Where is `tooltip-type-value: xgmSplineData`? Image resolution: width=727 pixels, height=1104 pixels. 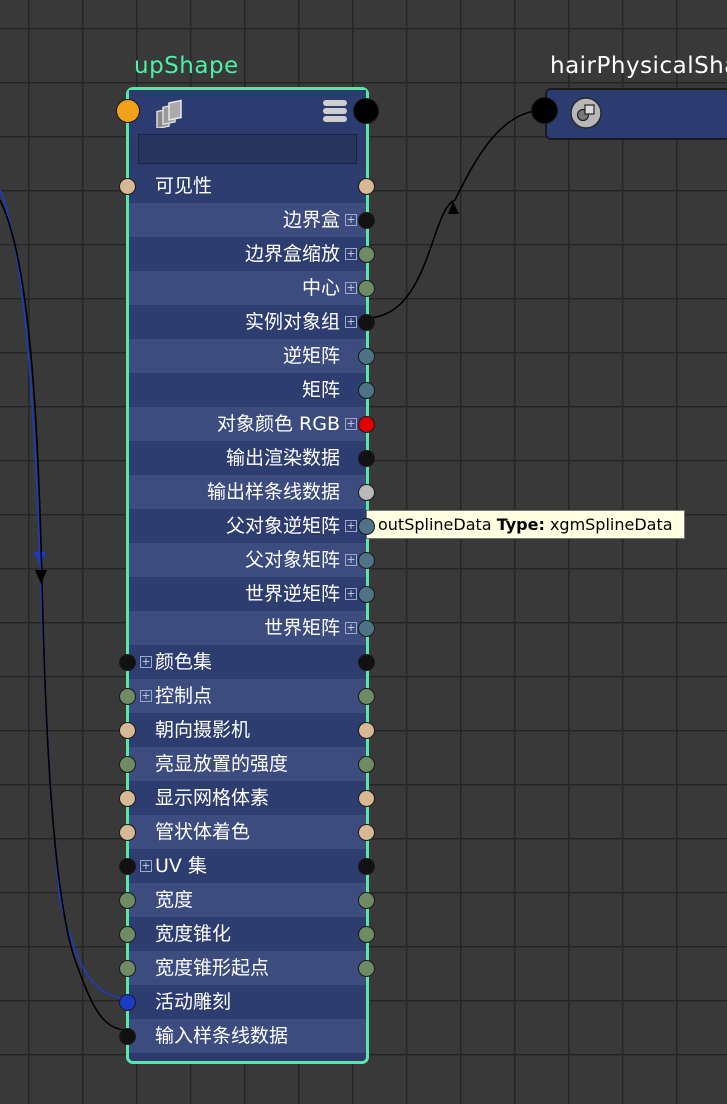
tooltip-type-value: xgmSplineData is located at coordinates (611, 524).